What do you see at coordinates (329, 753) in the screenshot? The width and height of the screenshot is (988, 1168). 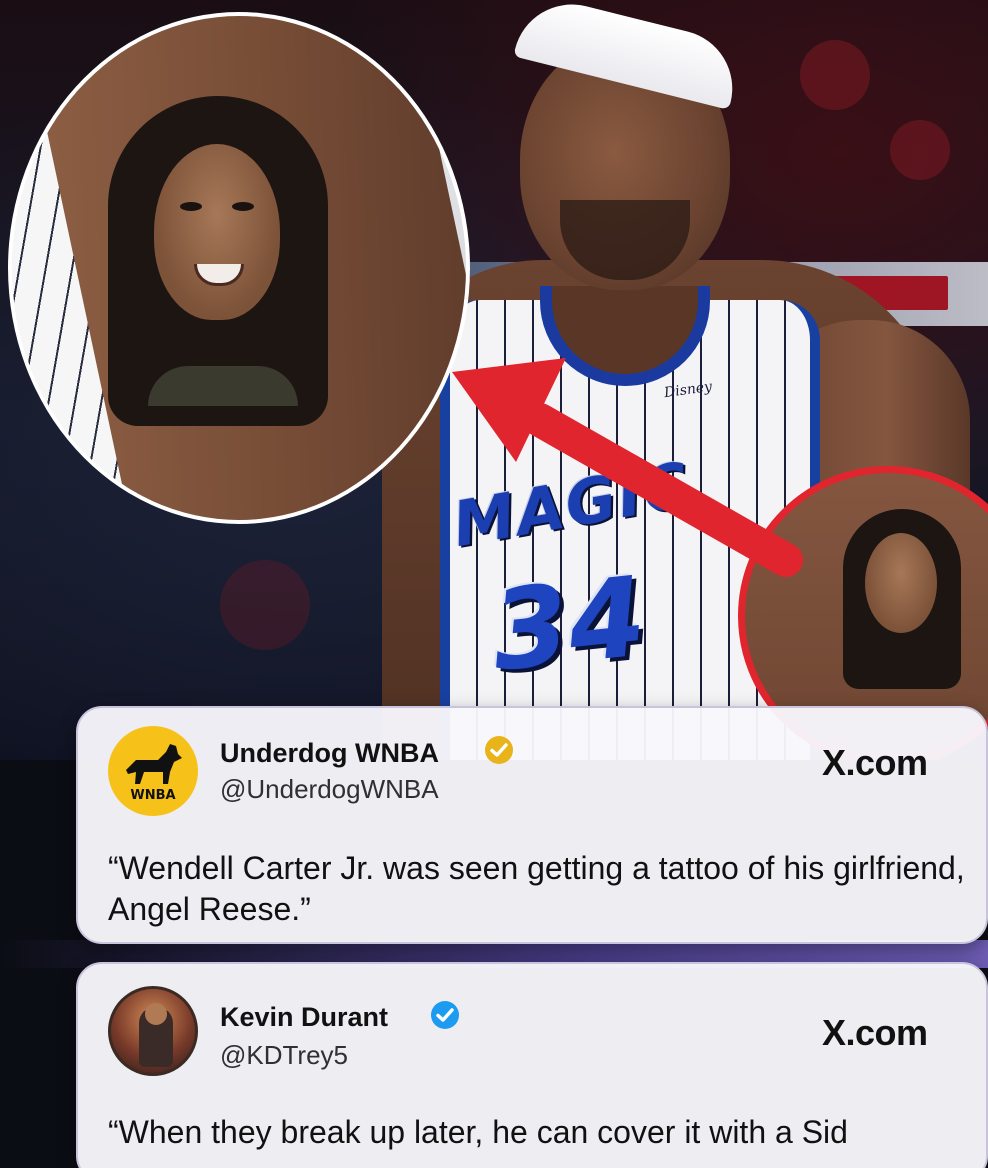 I see `author-name: Underdog WNBA` at bounding box center [329, 753].